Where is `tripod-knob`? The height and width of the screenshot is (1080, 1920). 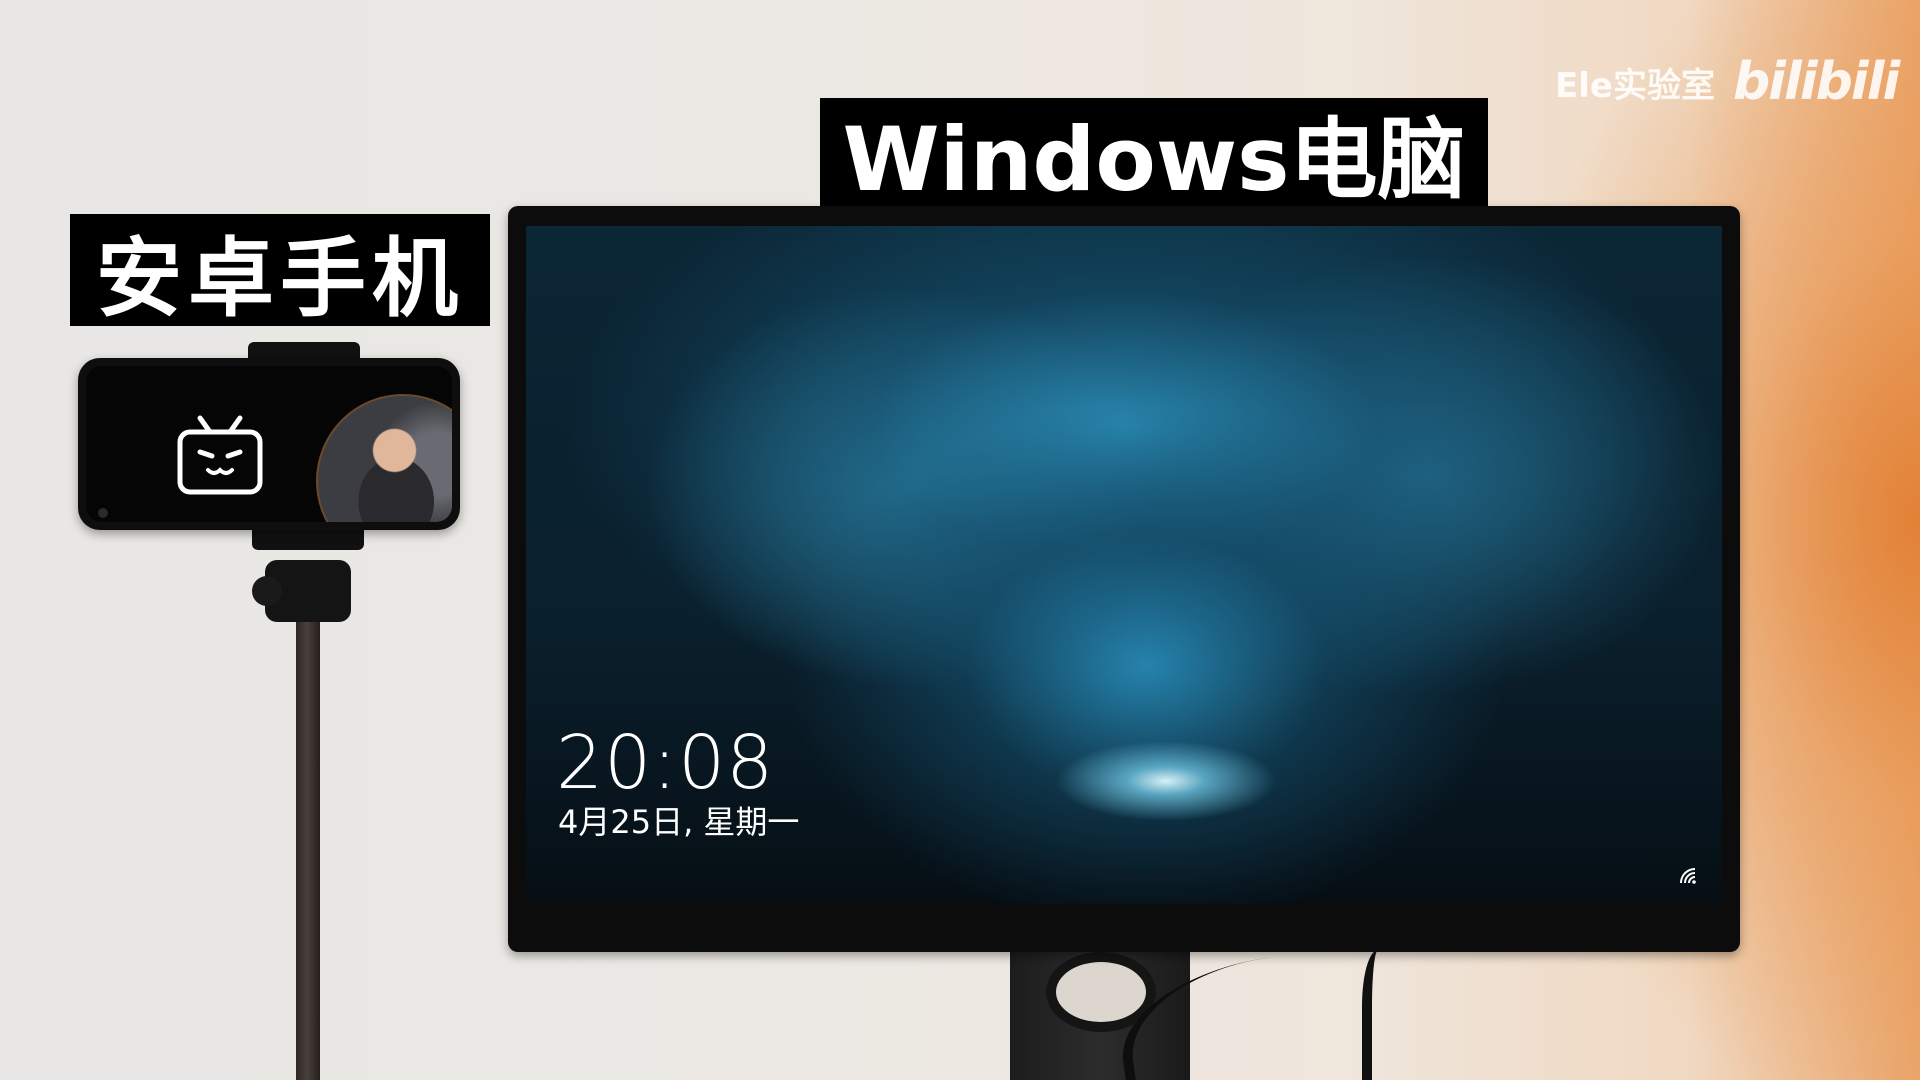
tripod-knob is located at coordinates (267, 591).